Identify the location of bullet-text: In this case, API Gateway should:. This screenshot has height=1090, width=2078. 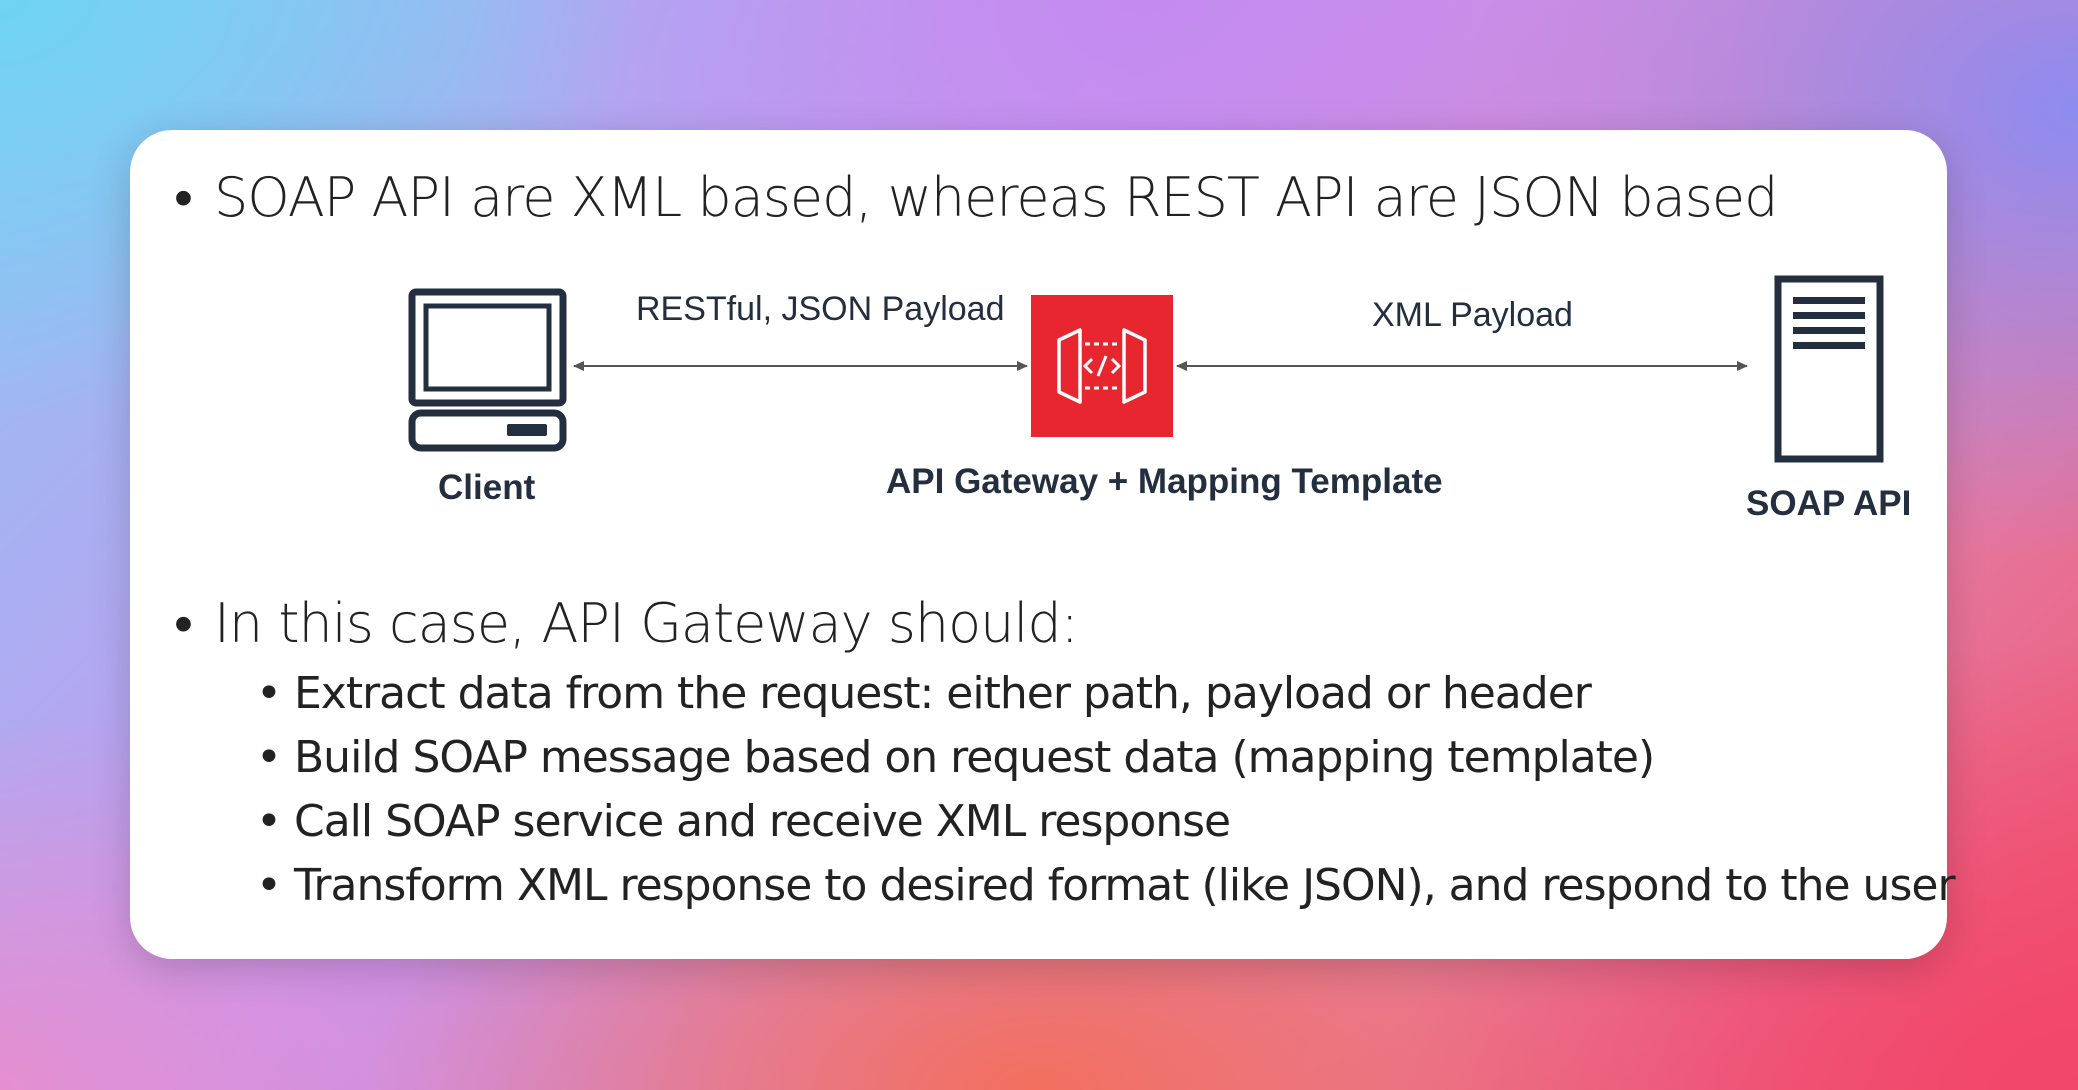
(646, 623).